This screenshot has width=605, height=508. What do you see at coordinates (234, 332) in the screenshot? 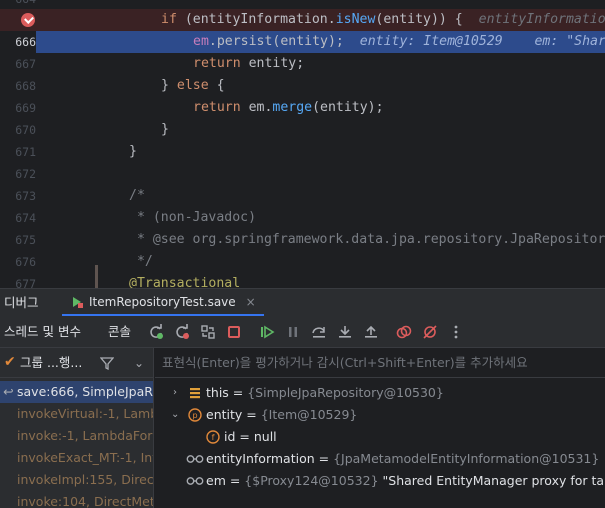
I see `stop-icon` at bounding box center [234, 332].